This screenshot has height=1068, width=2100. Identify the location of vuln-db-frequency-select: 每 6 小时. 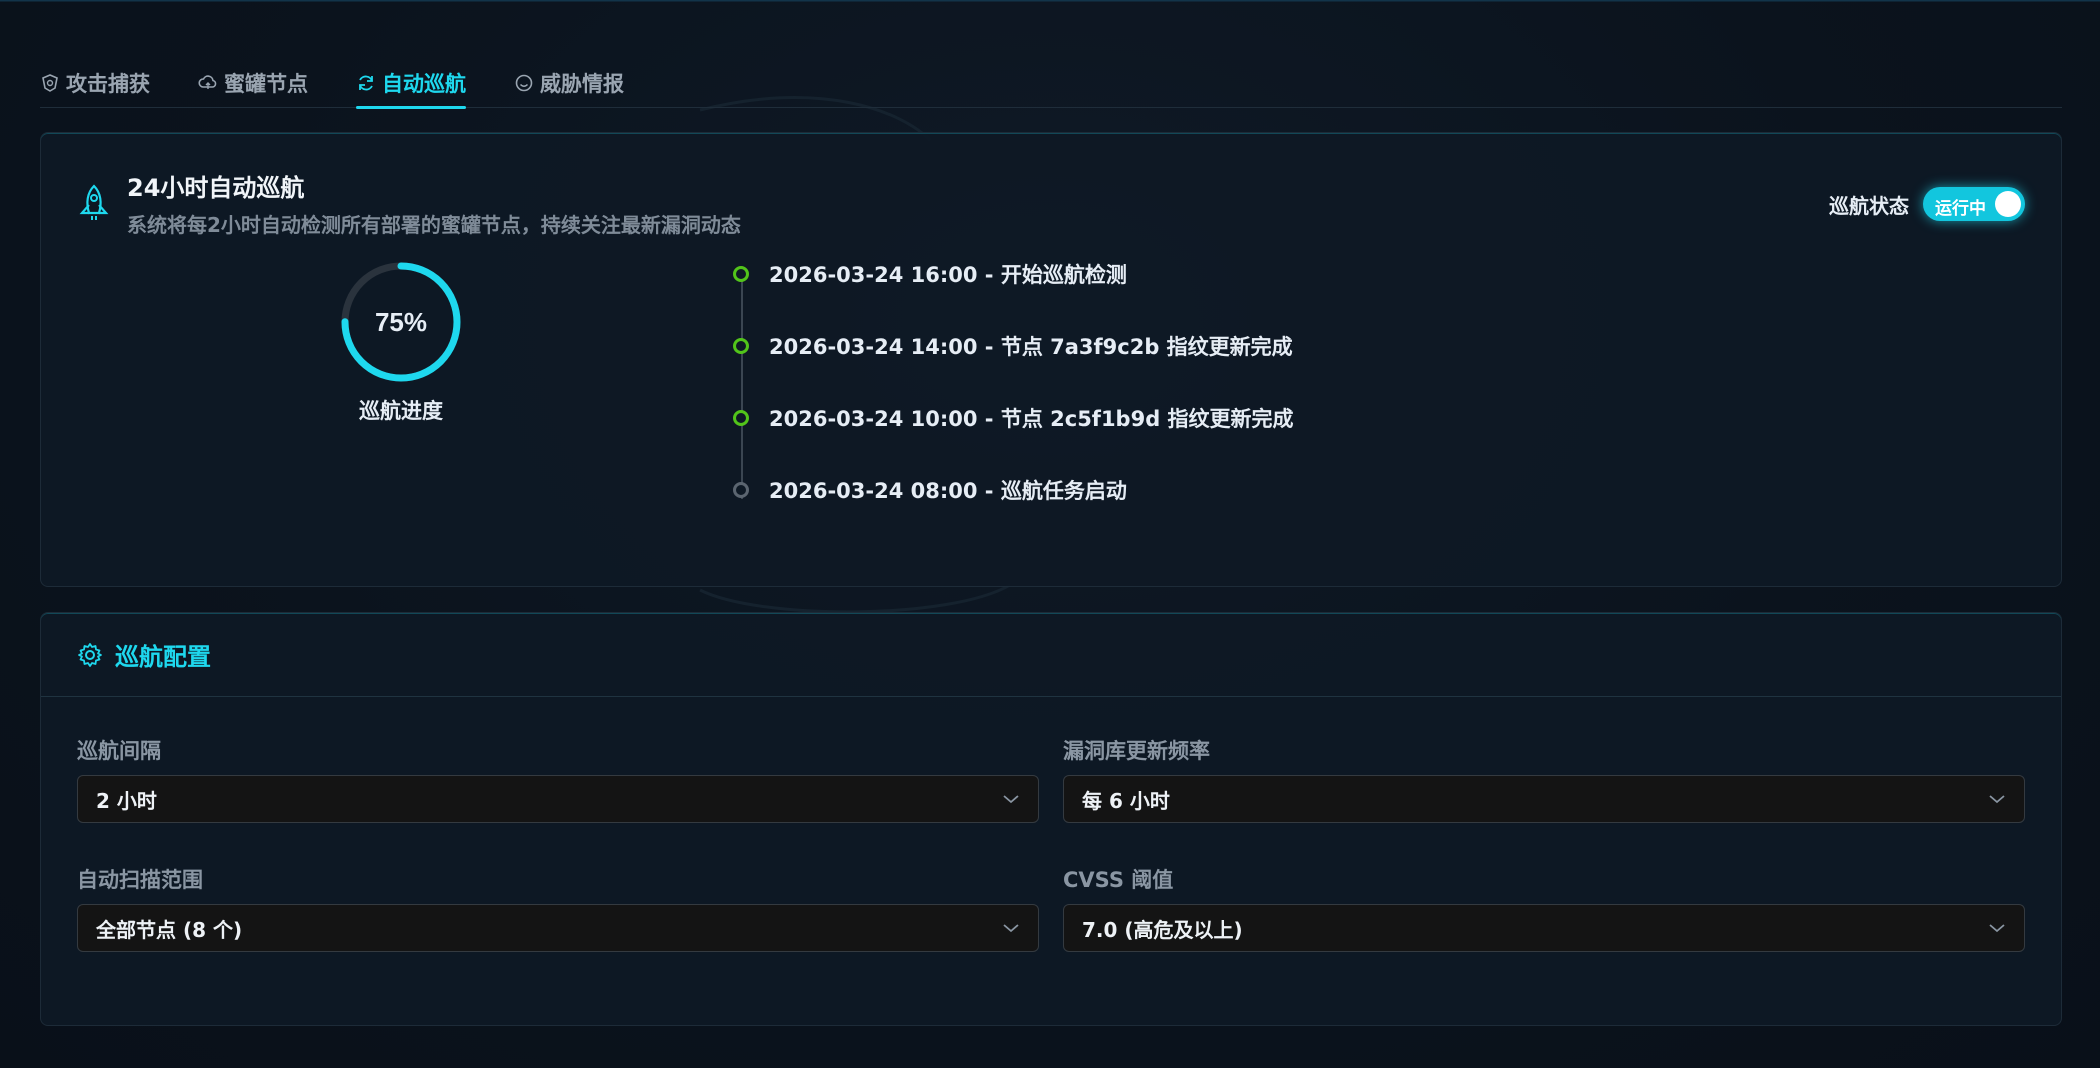
(1544, 799).